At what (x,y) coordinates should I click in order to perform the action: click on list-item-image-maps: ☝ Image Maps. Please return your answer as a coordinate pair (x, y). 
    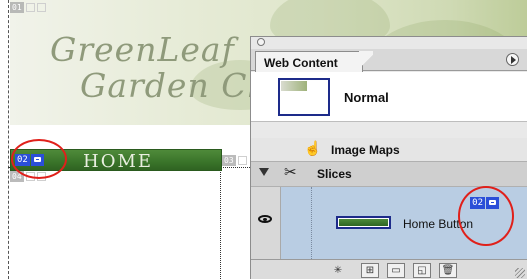
    Looking at the image, I should click on (389, 150).